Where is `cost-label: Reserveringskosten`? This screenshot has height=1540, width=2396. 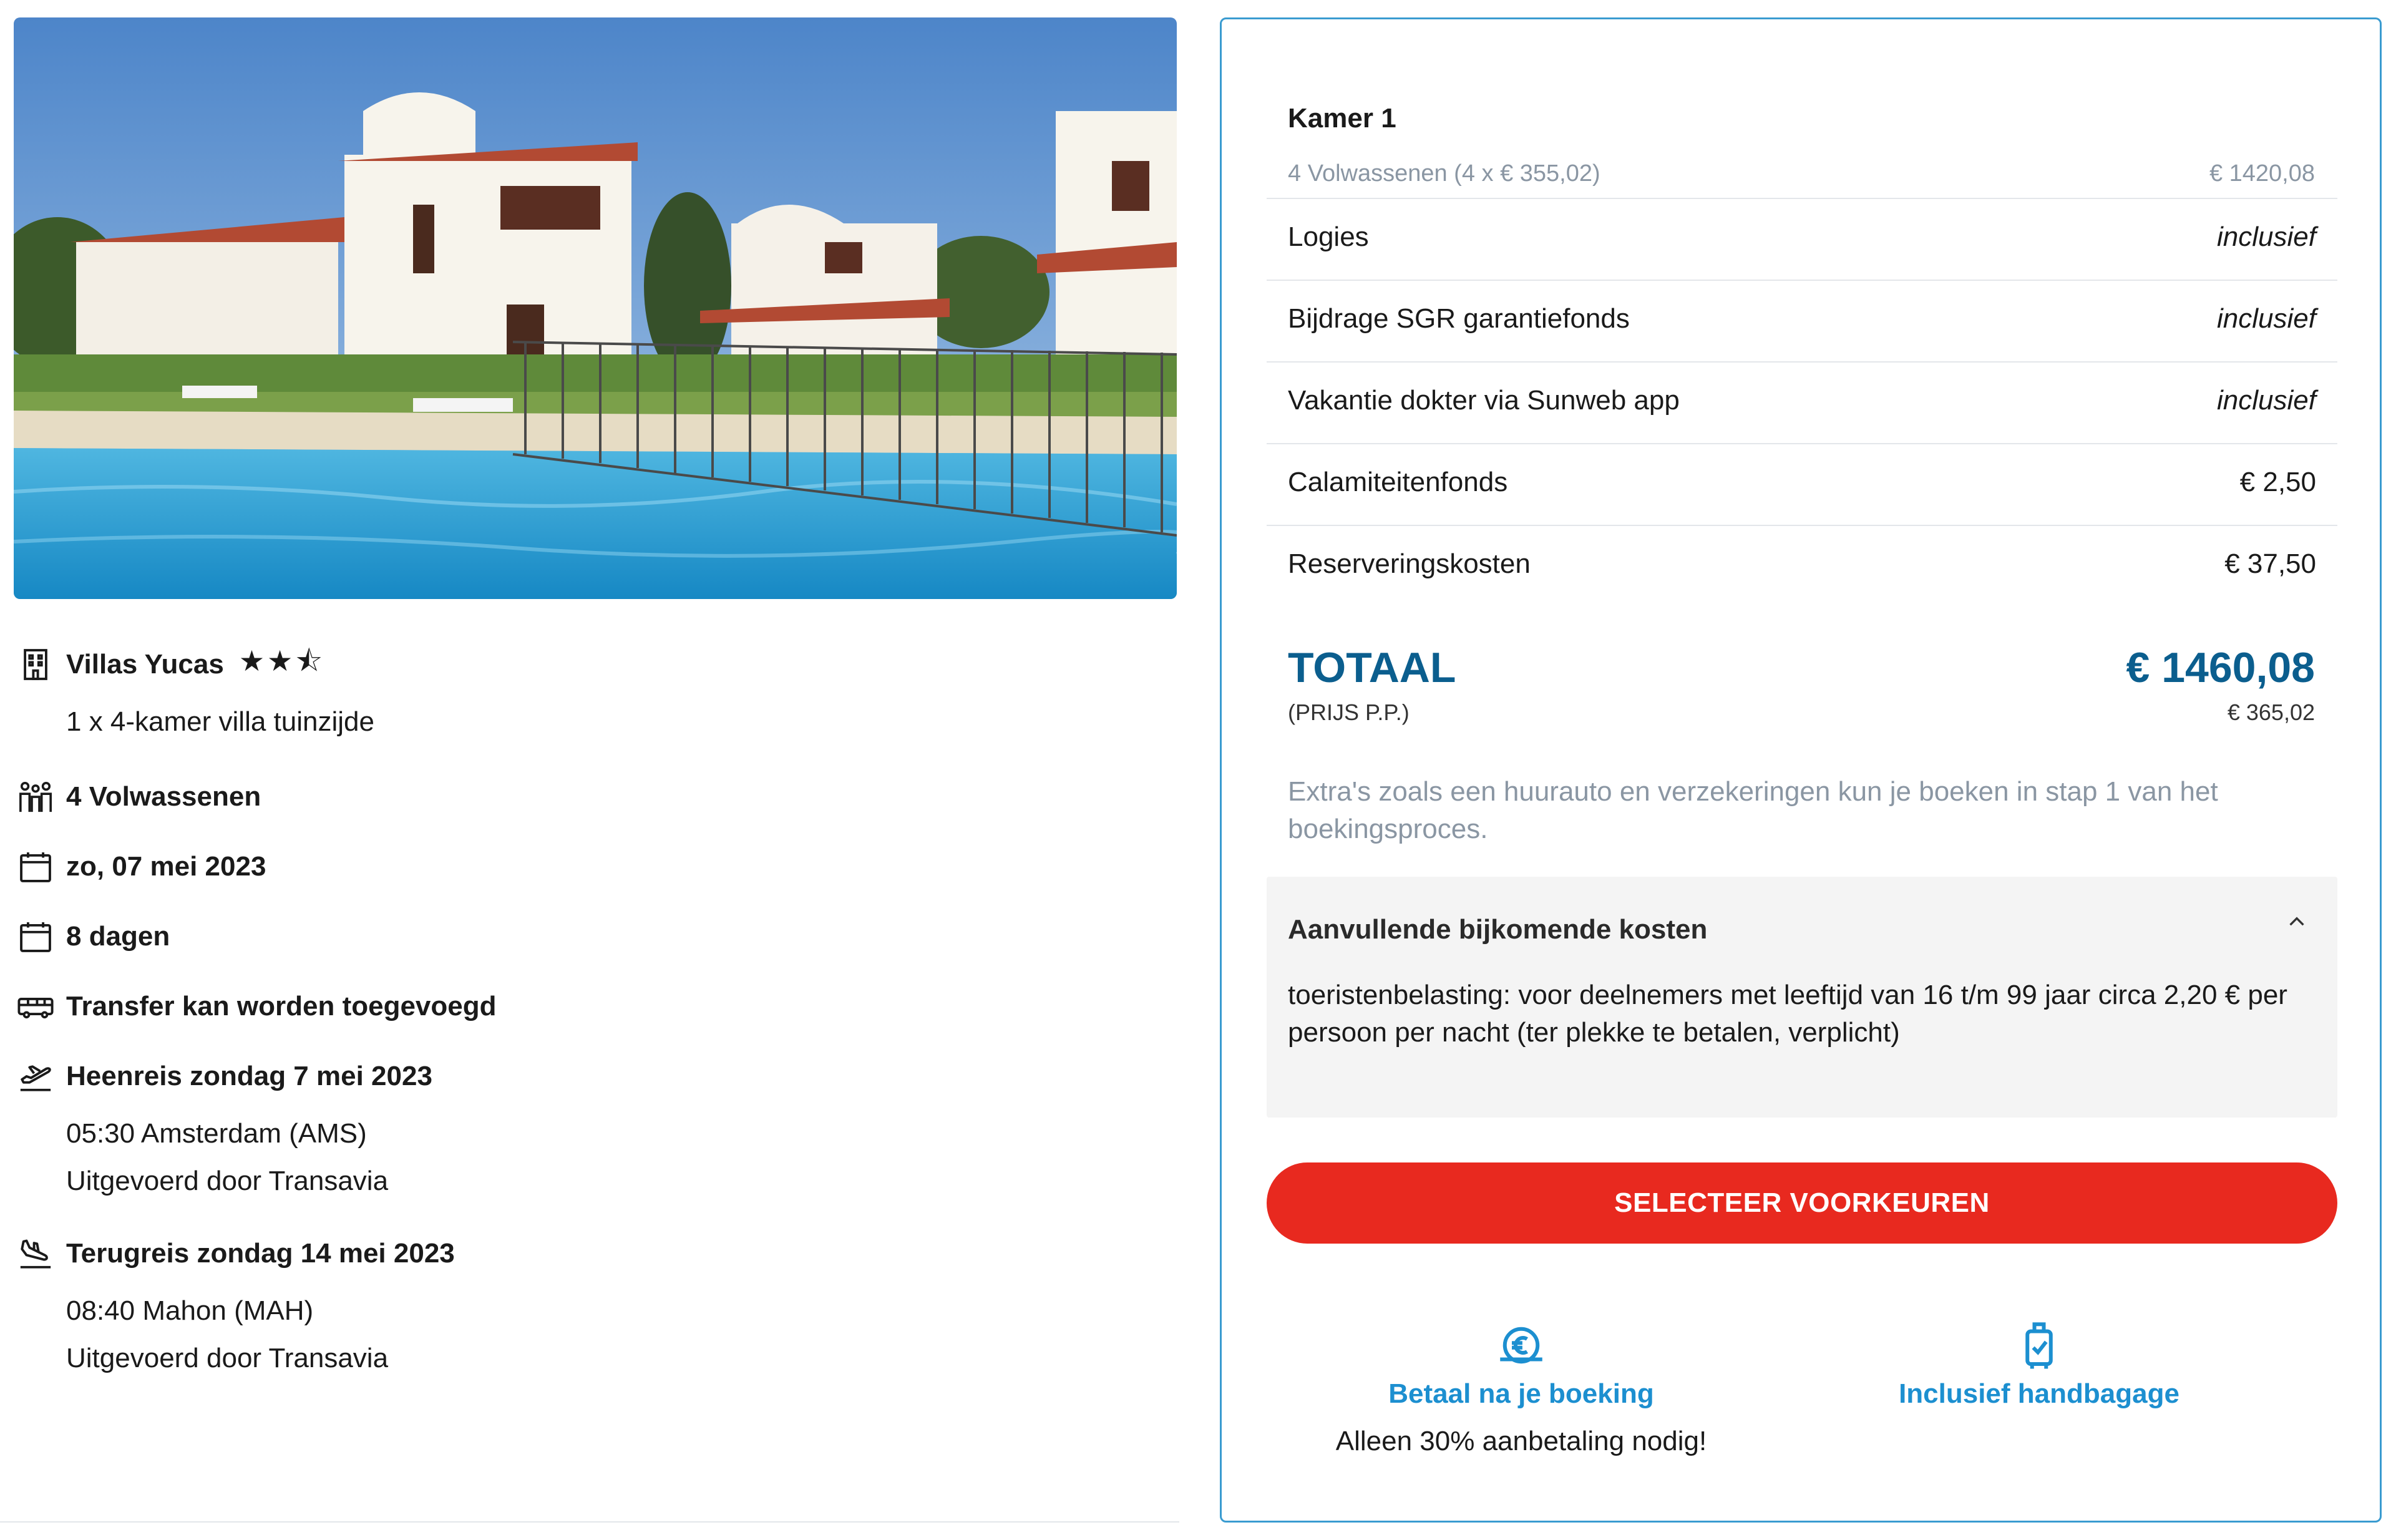 cost-label: Reserveringskosten is located at coordinates (1409, 563).